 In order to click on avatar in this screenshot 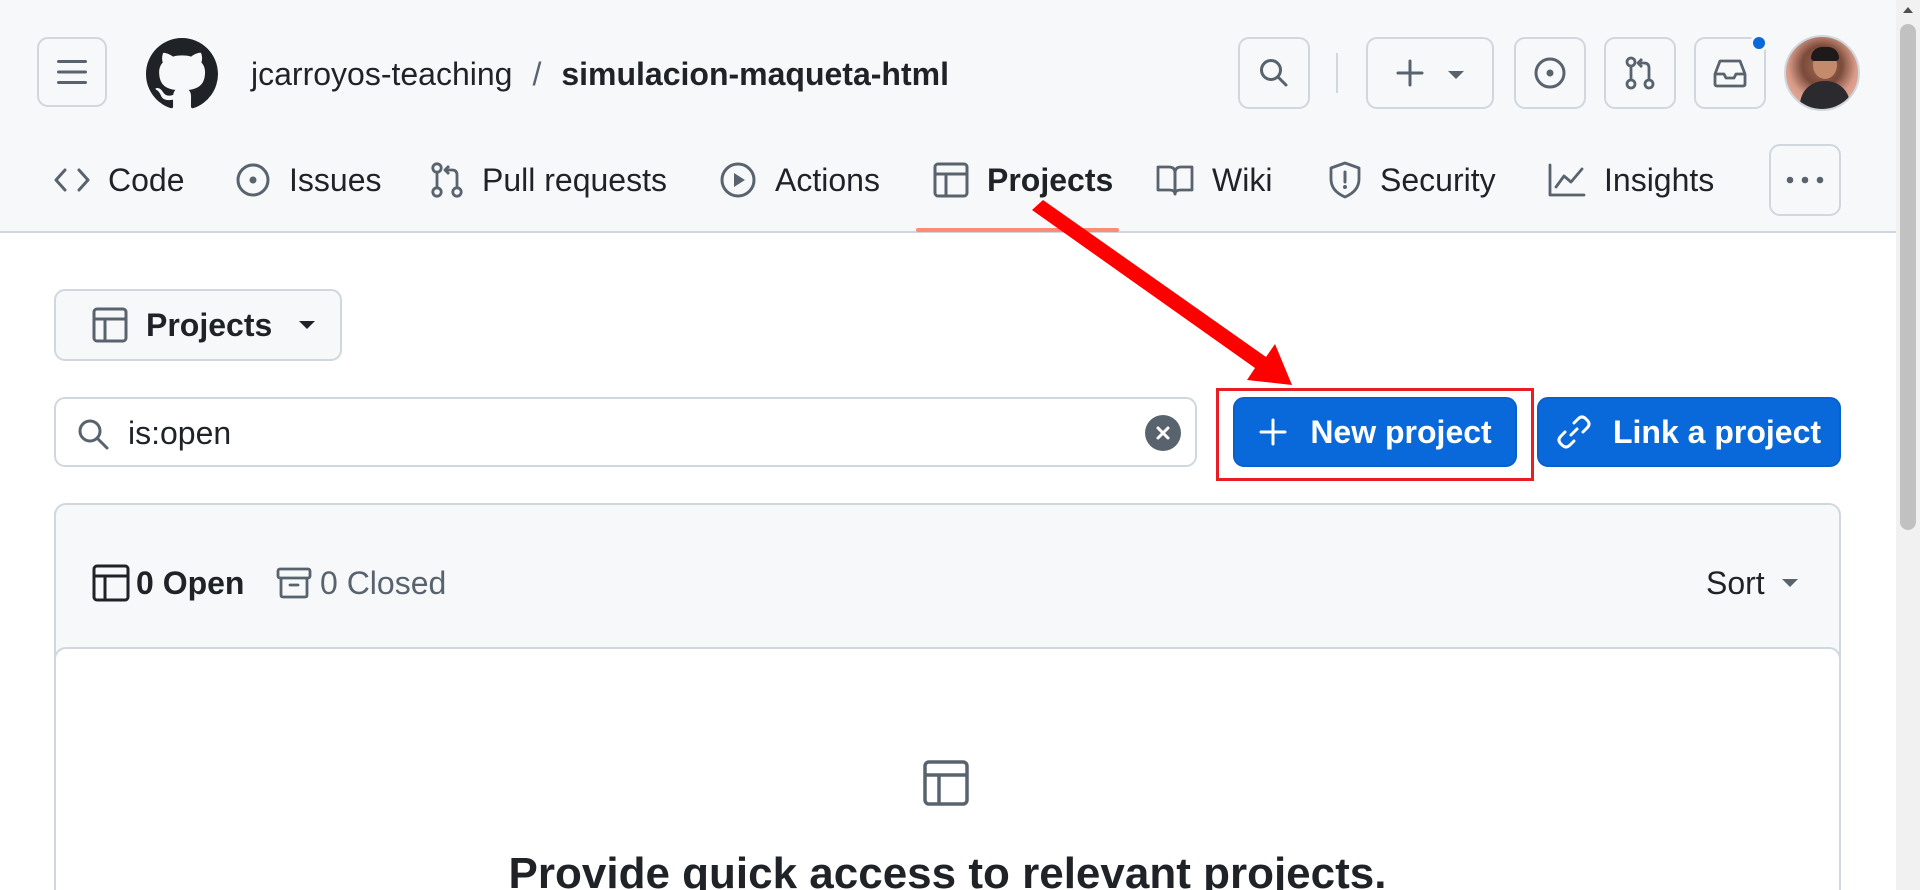, I will do `click(1822, 73)`.